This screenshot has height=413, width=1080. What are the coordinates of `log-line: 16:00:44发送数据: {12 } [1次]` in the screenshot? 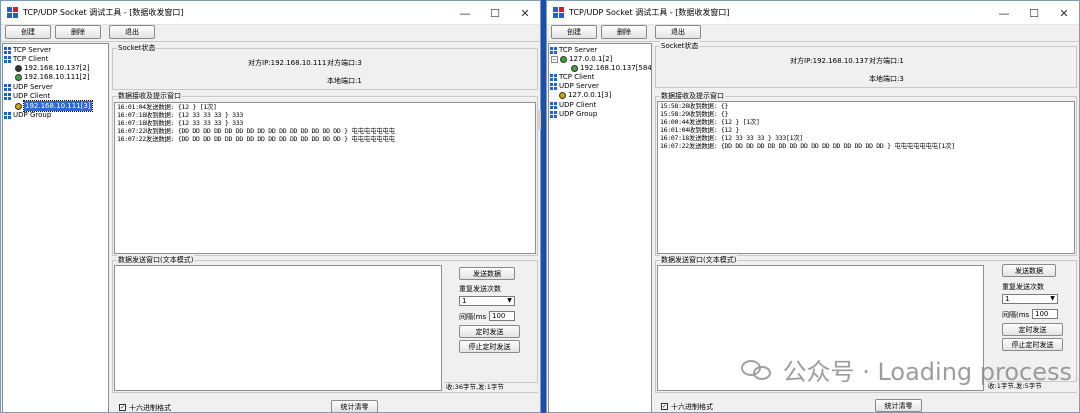 It's located at (710, 122).